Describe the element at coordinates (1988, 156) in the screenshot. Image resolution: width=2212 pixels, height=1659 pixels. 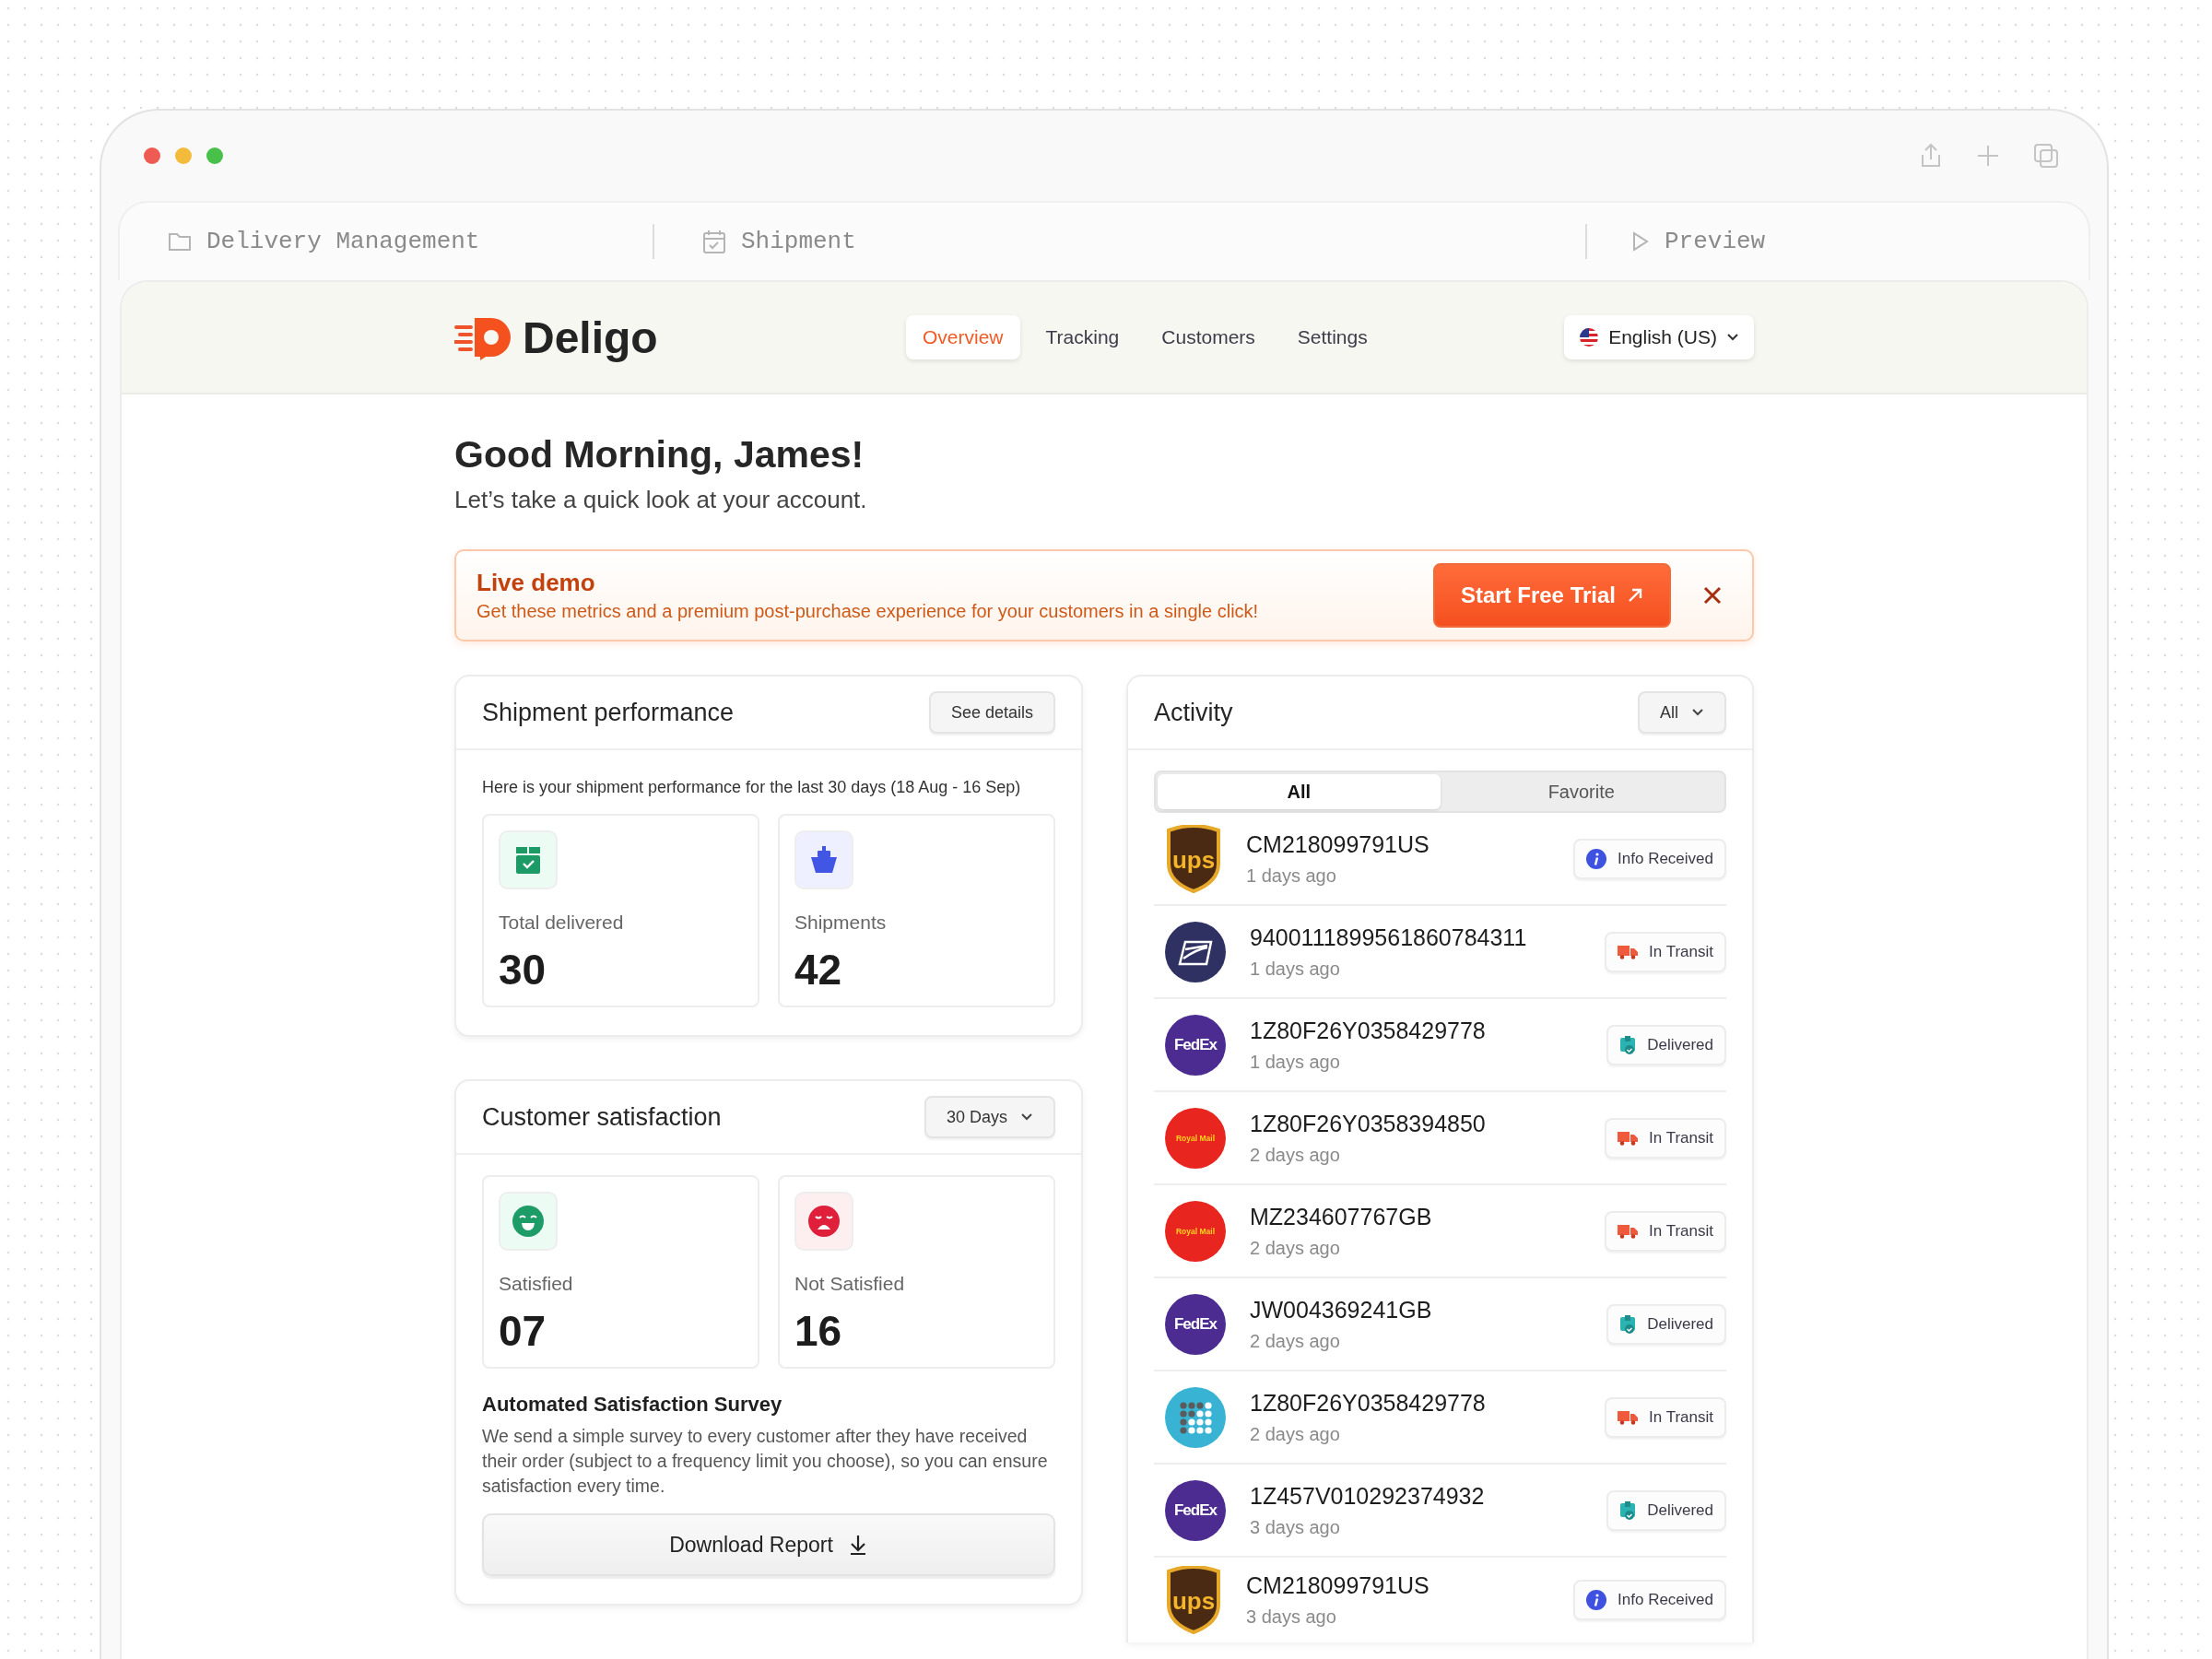
I see `plus-icon` at that location.